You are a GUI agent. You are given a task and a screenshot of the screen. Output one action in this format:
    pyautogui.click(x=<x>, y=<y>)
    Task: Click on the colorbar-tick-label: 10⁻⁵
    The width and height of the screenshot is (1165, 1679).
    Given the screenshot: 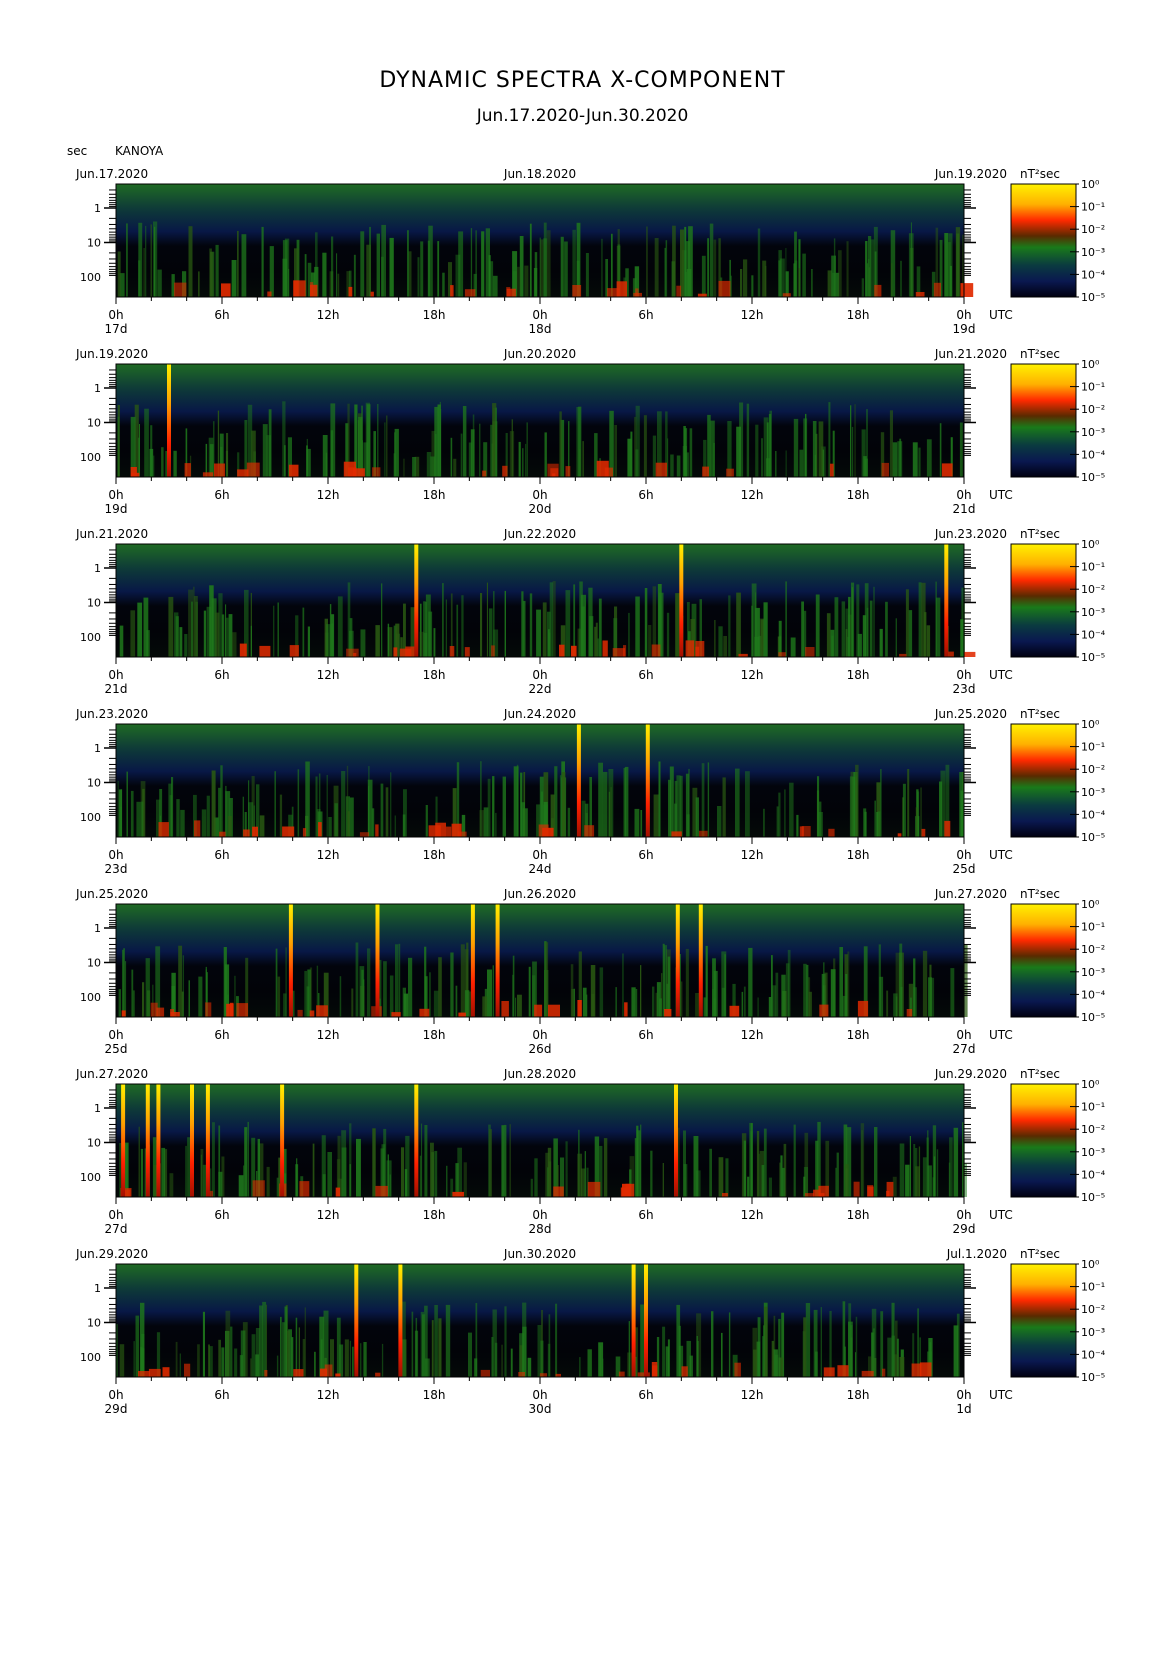 What is the action you would take?
    pyautogui.click(x=1093, y=1017)
    